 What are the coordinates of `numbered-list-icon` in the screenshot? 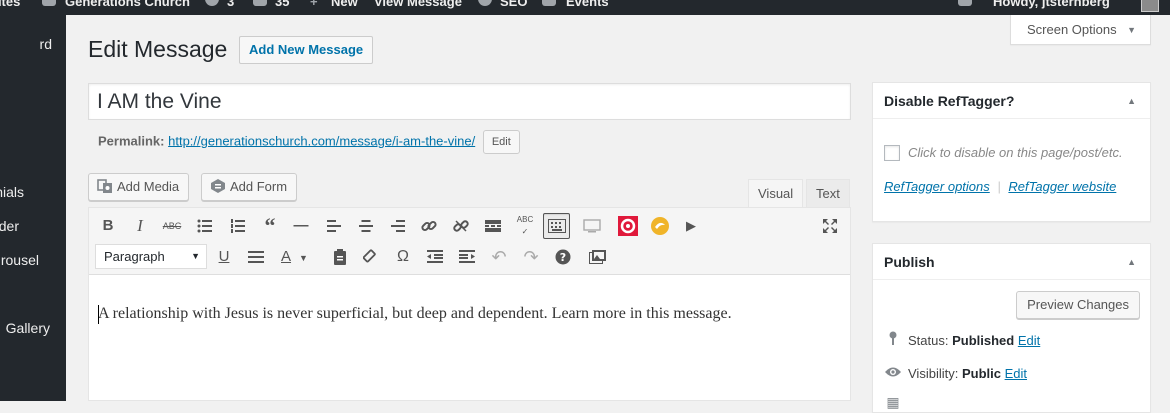 It's located at (238, 226).